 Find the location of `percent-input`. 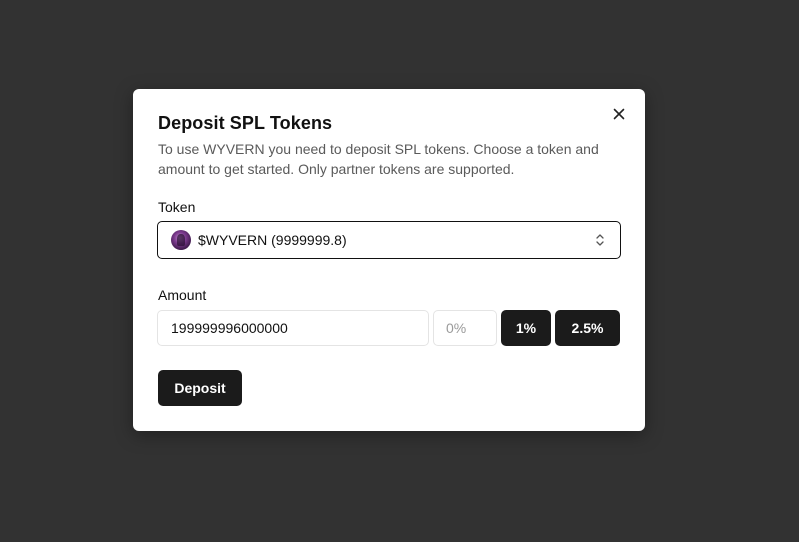

percent-input is located at coordinates (465, 328).